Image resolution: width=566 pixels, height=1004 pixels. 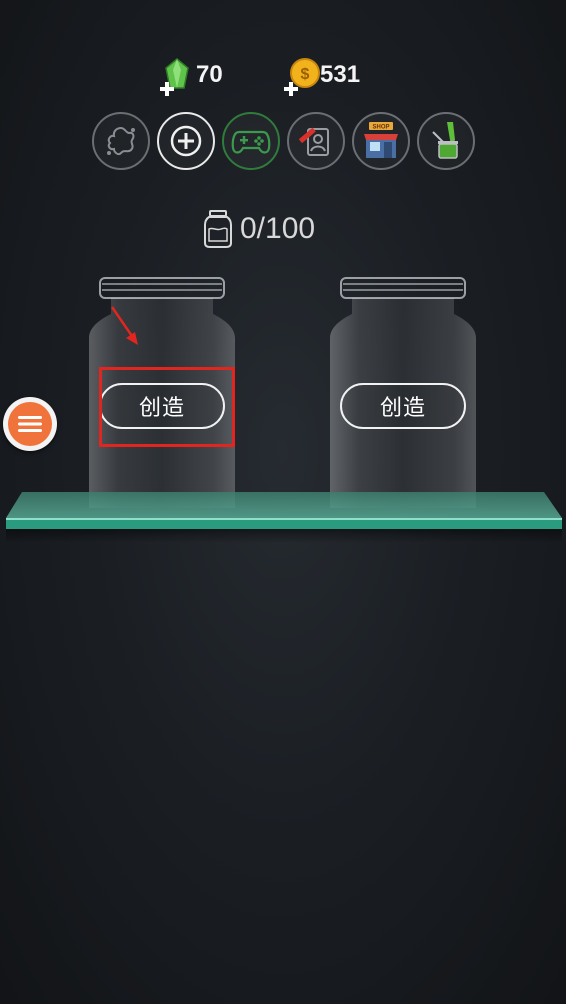 What do you see at coordinates (167, 407) in the screenshot?
I see `tutorial-highlight-box` at bounding box center [167, 407].